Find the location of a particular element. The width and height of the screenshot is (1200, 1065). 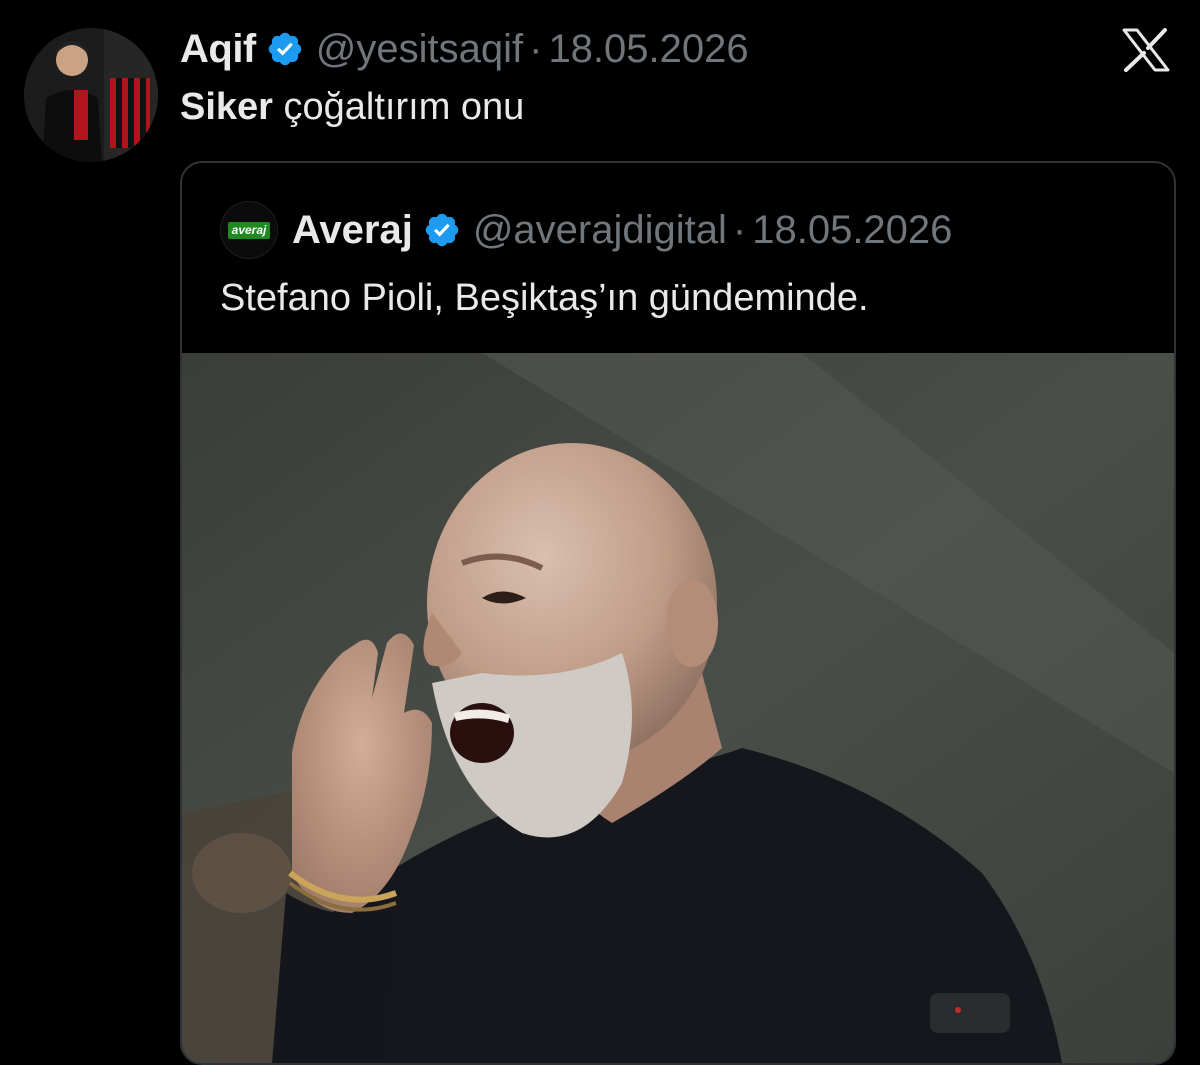

quoted-author-display-name: Averaj is located at coordinates (352, 230).